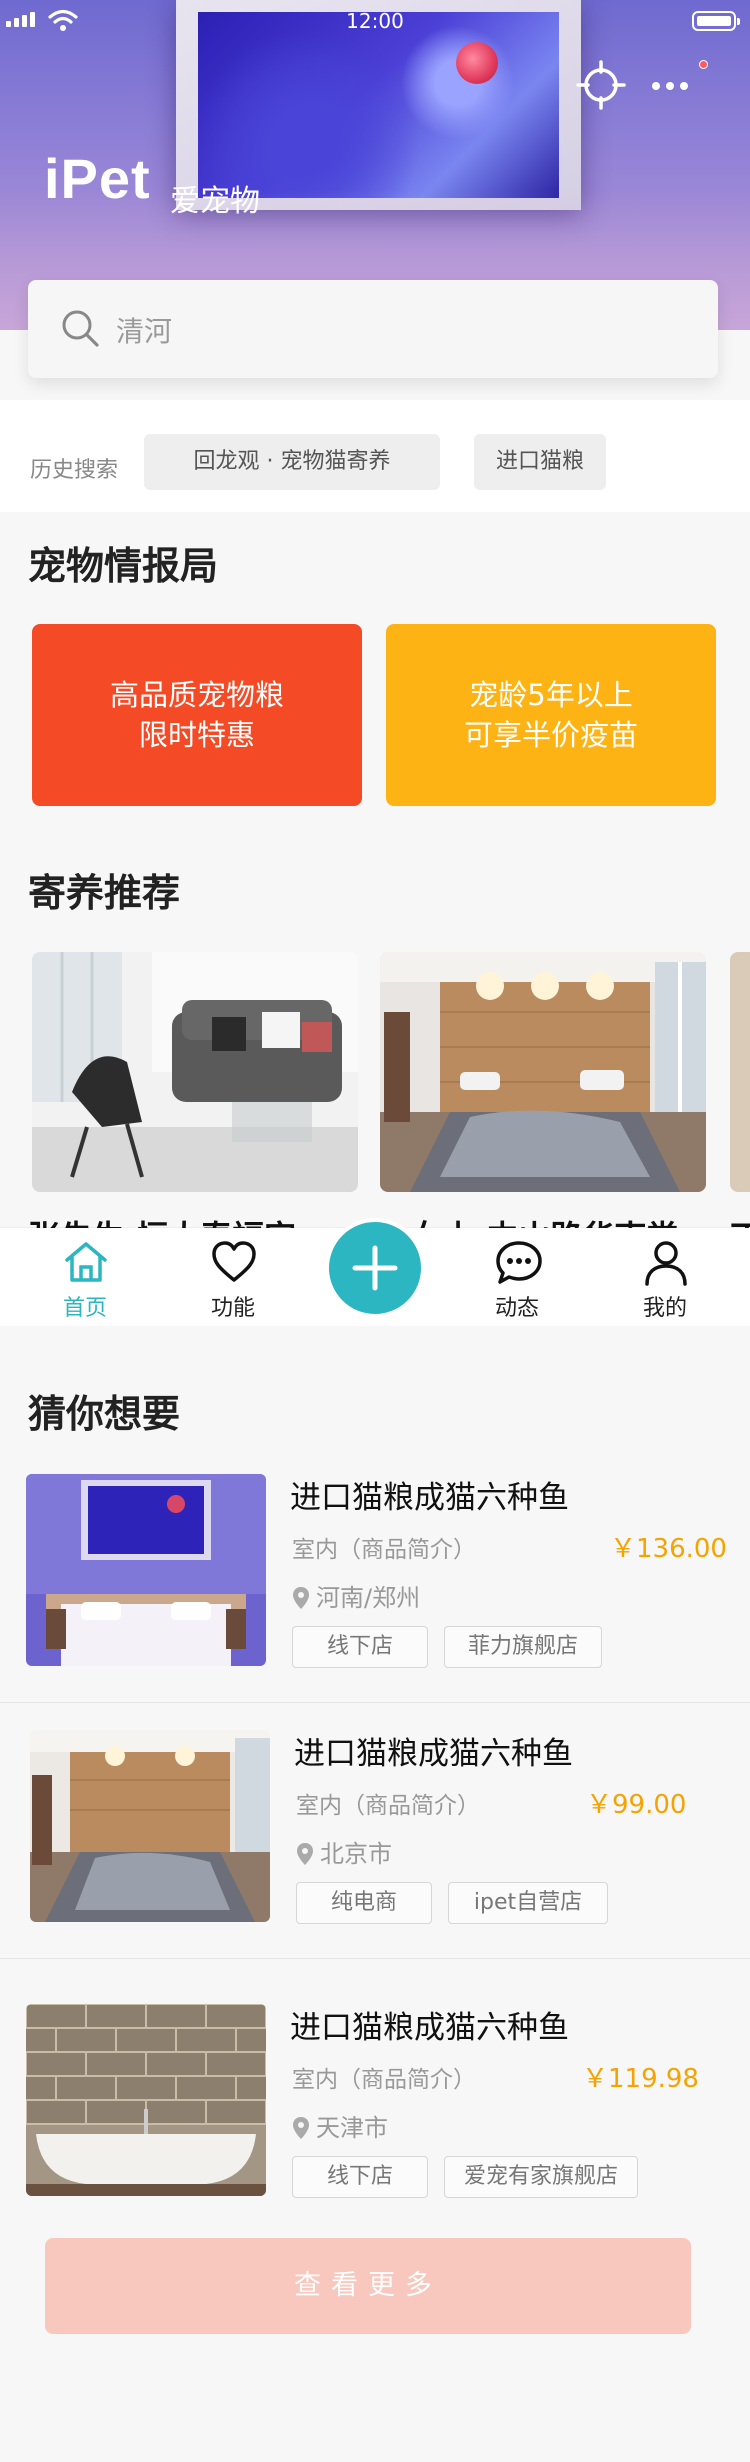 This screenshot has width=750, height=2462. I want to click on product-location: 河南/郑州, so click(356, 1595).